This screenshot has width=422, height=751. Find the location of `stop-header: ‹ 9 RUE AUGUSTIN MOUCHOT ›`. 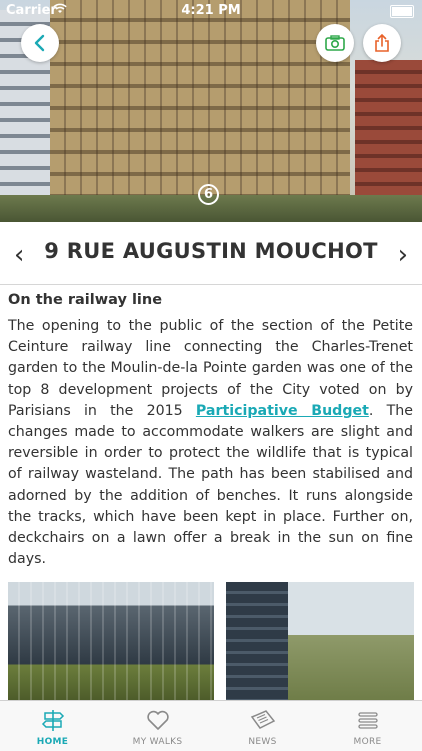

stop-header: ‹ 9 RUE AUGUSTIN MOUCHOT › is located at coordinates (211, 253).